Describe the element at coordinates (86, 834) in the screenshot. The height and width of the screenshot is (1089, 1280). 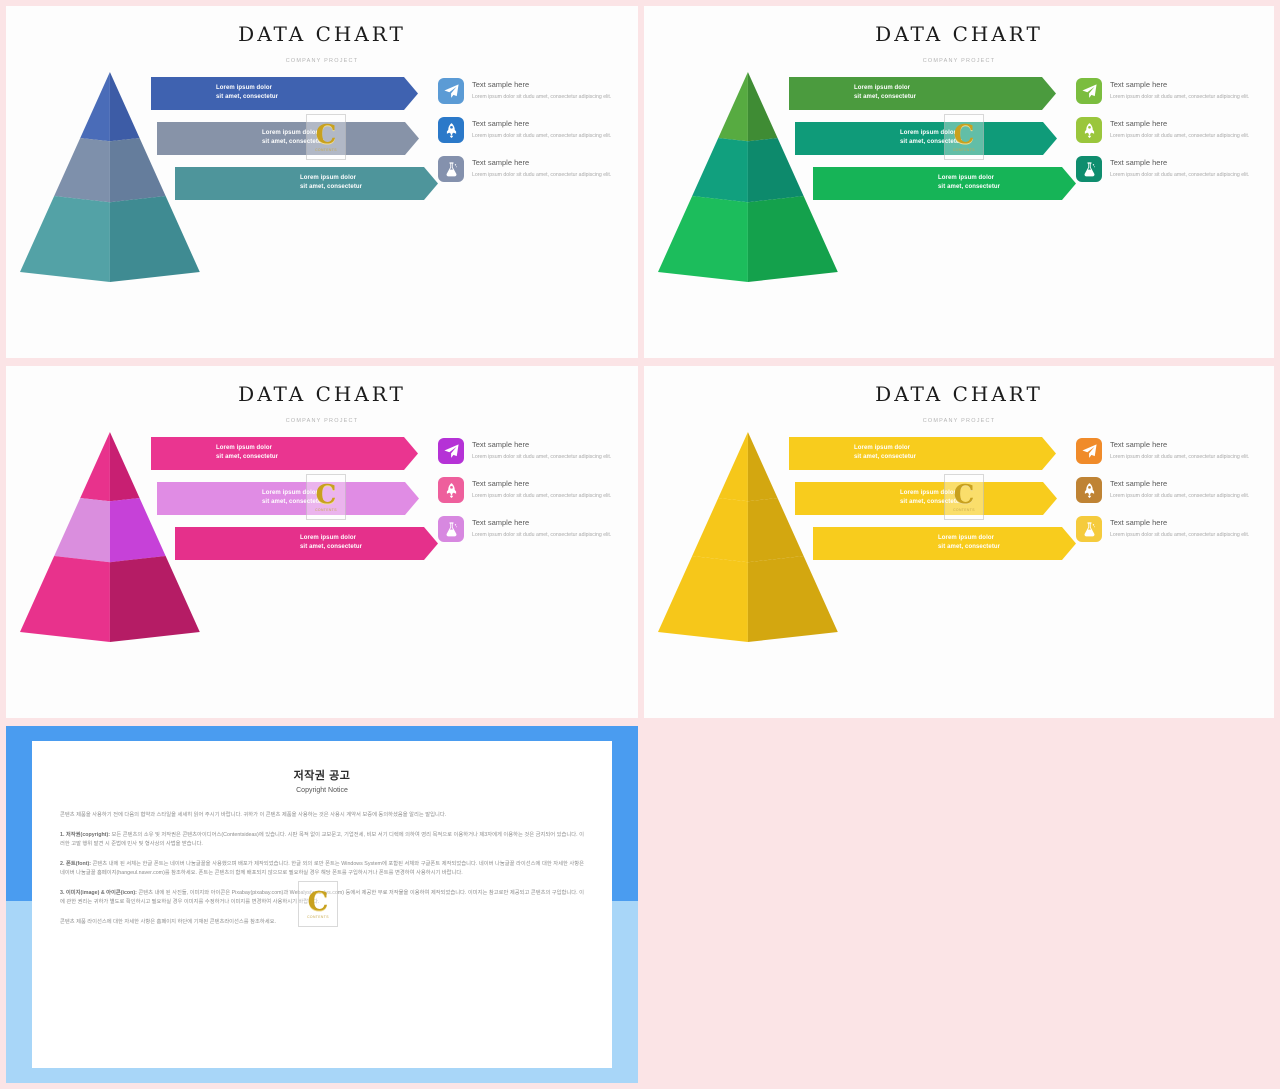
I see `copyright-section-heading: 1. 저작권(copyright):` at that location.